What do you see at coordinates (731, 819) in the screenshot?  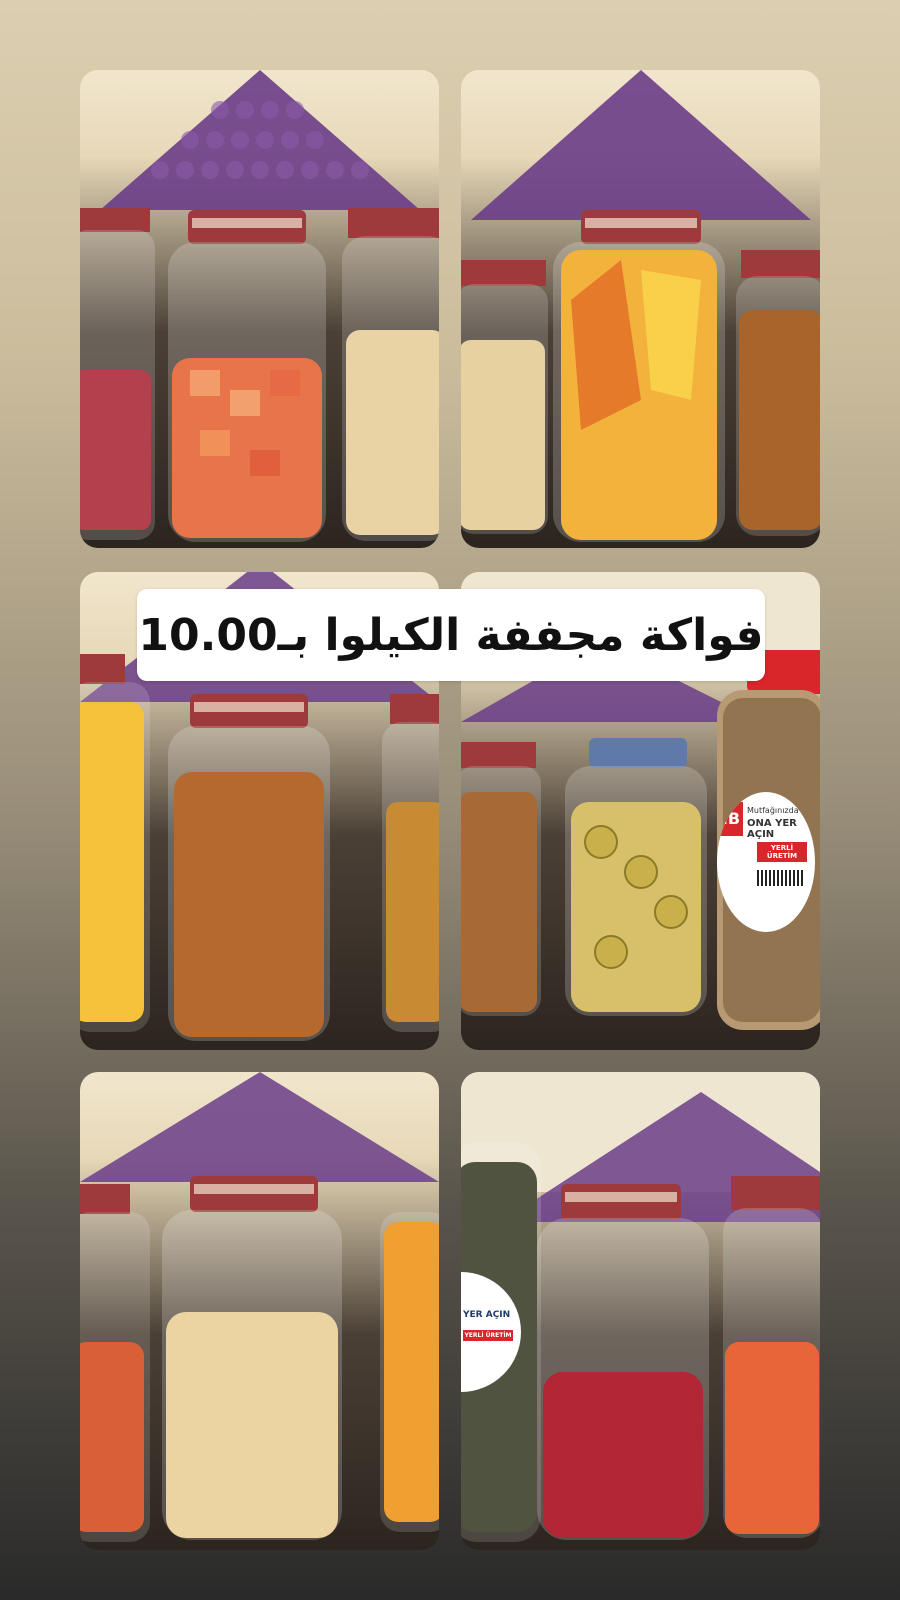 I see `brand-mark: IB` at bounding box center [731, 819].